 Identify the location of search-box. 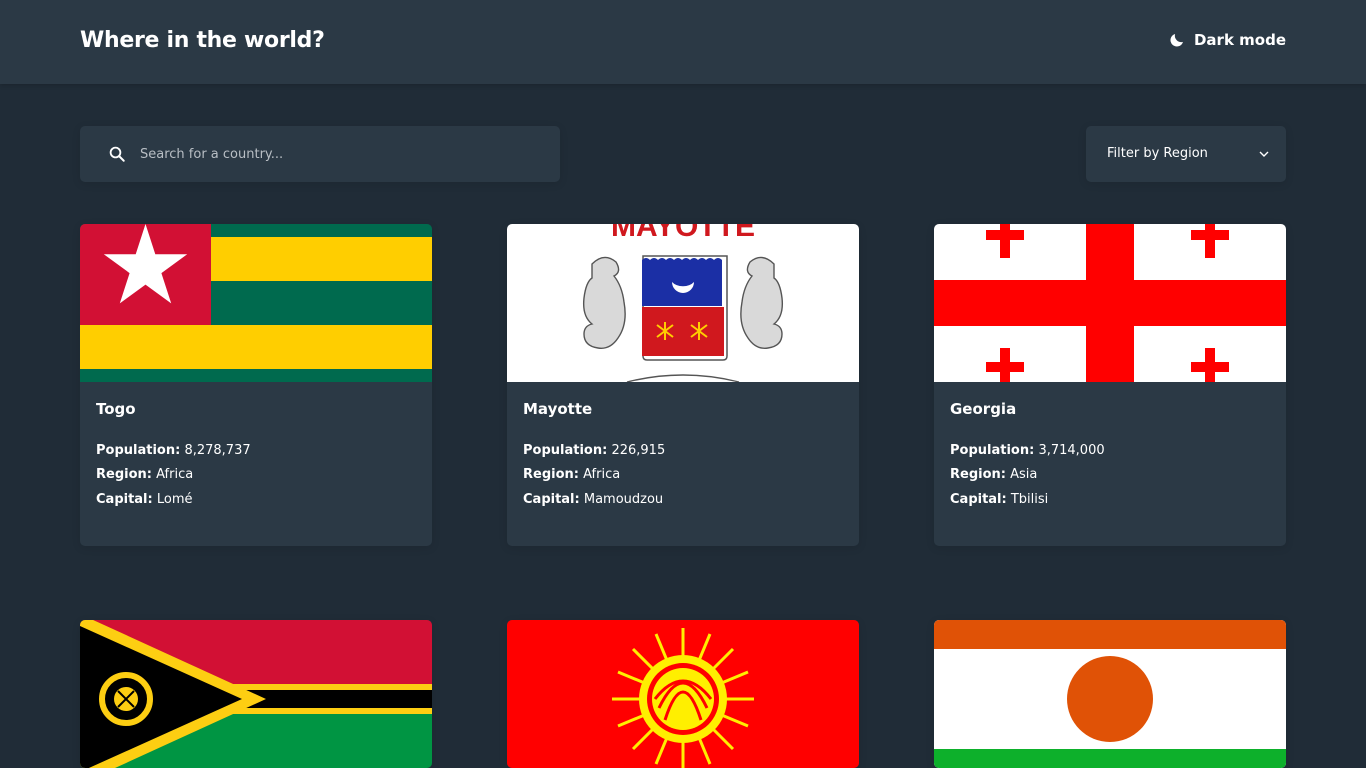
(320, 154).